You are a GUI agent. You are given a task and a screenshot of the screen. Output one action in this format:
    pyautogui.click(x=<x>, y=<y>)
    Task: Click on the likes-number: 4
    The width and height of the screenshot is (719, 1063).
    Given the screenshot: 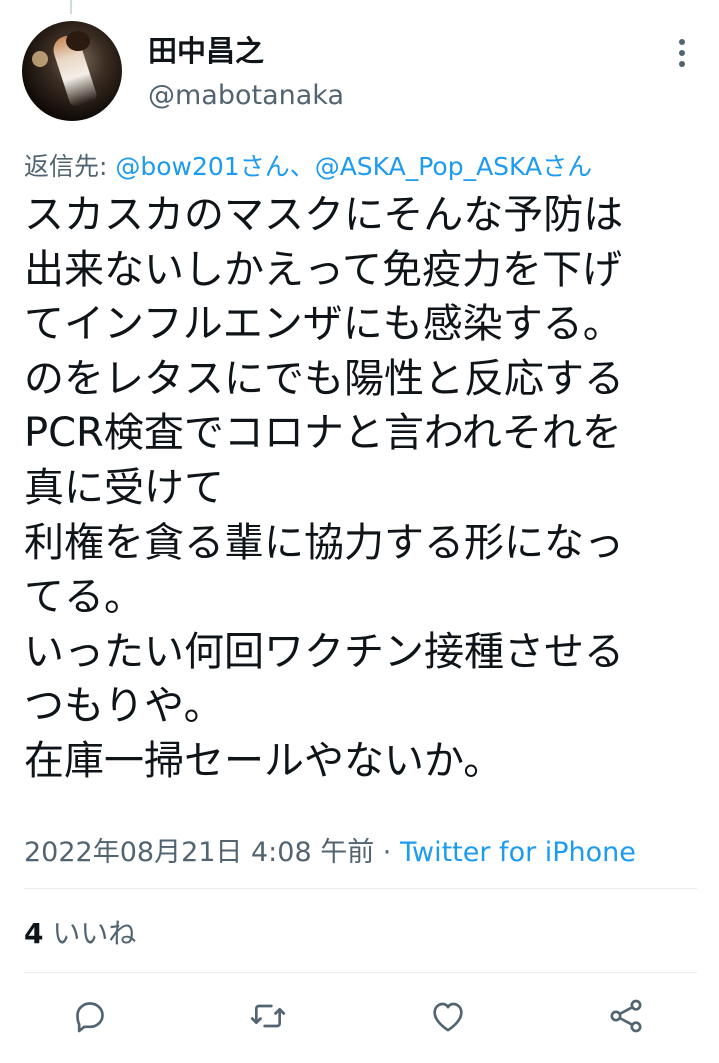 What is the action you would take?
    pyautogui.click(x=34, y=933)
    